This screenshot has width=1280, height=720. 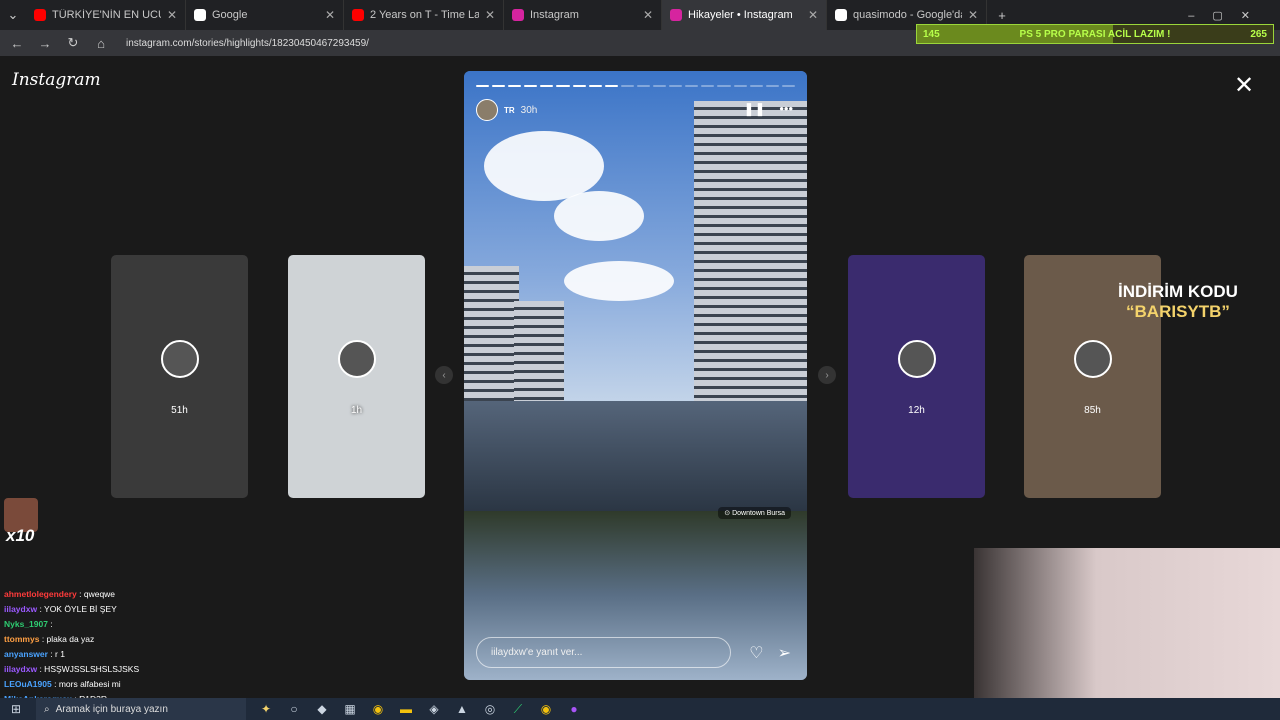 I want to click on windows-start-icon: ⊞, so click(x=16, y=709).